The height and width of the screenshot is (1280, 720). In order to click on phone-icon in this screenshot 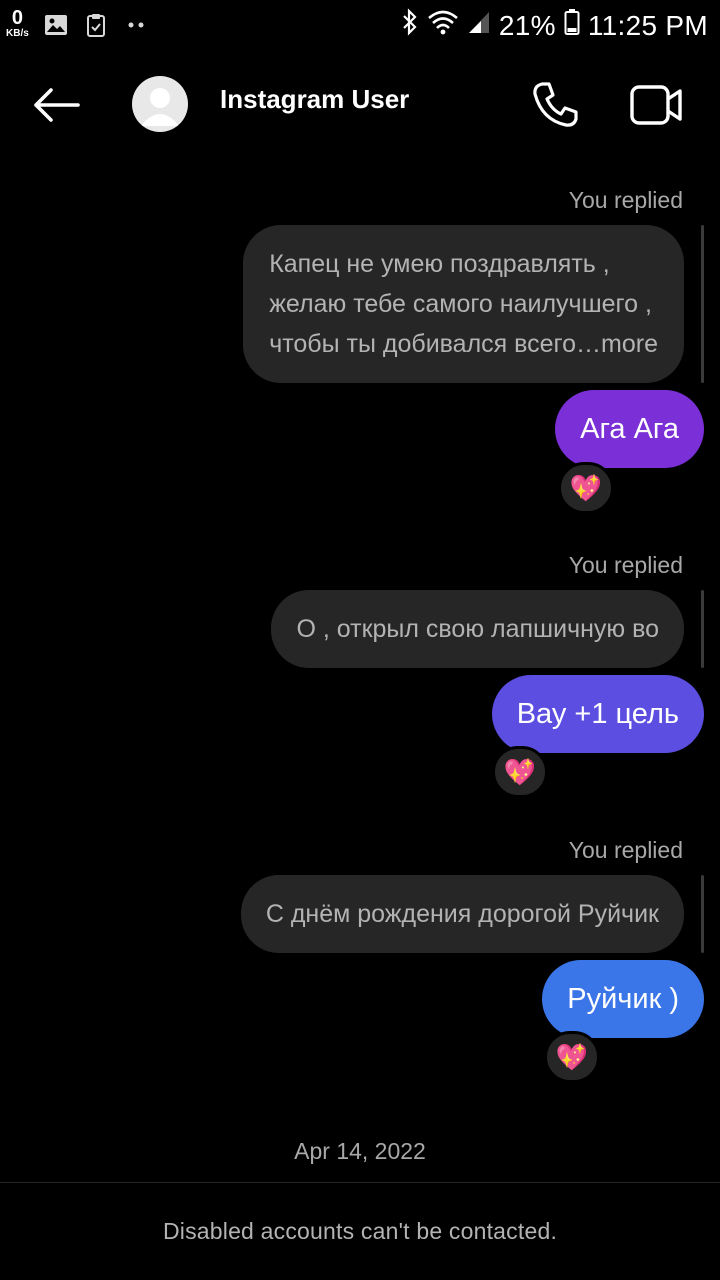, I will do `click(555, 104)`.